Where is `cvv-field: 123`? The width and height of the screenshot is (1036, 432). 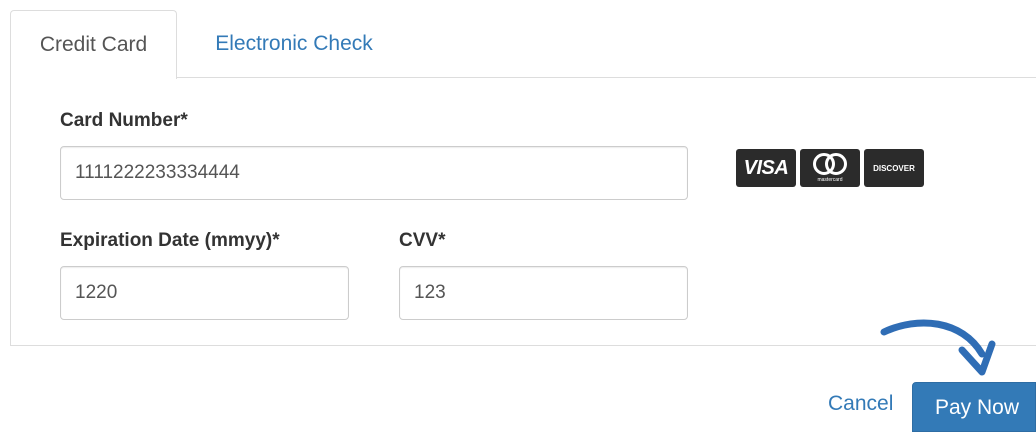
cvv-field: 123 is located at coordinates (543, 293).